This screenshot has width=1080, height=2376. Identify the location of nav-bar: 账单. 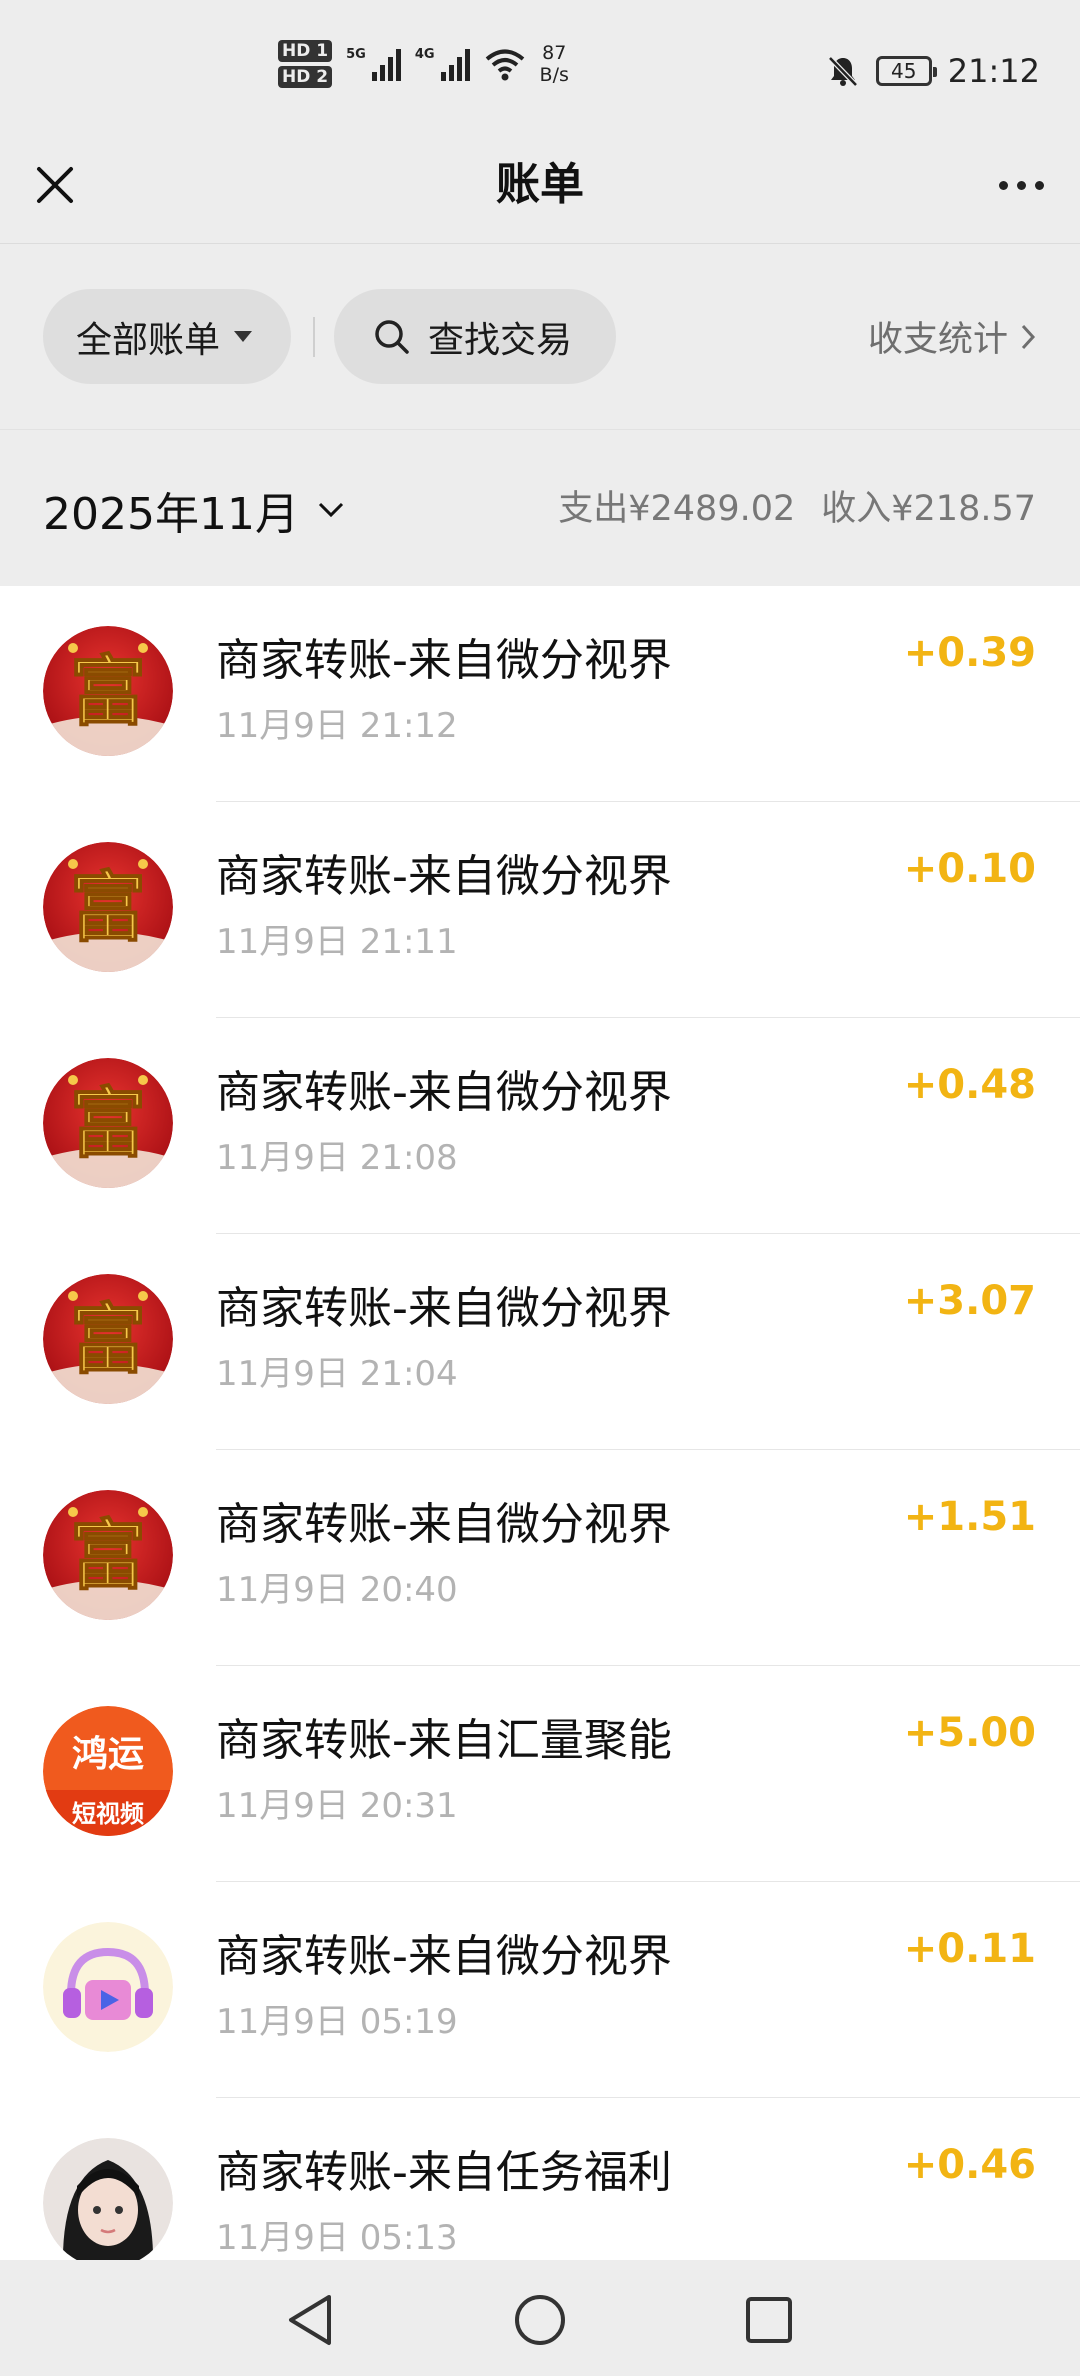
(540, 192).